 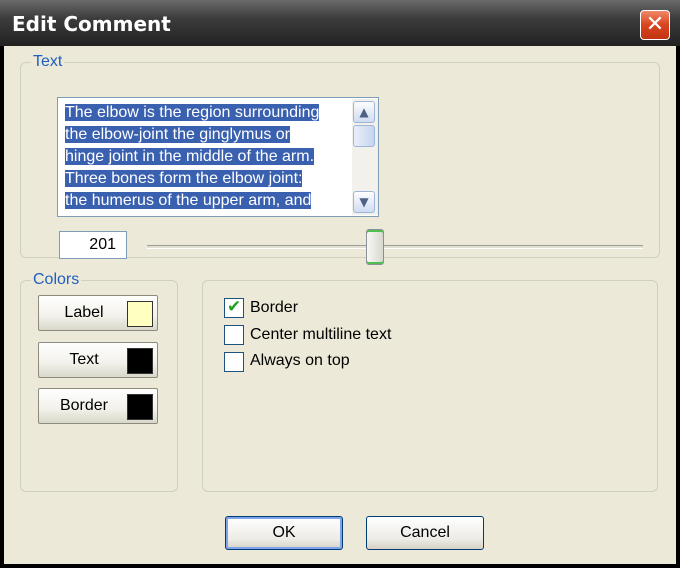 I want to click on border-color-swatch, so click(x=140, y=407).